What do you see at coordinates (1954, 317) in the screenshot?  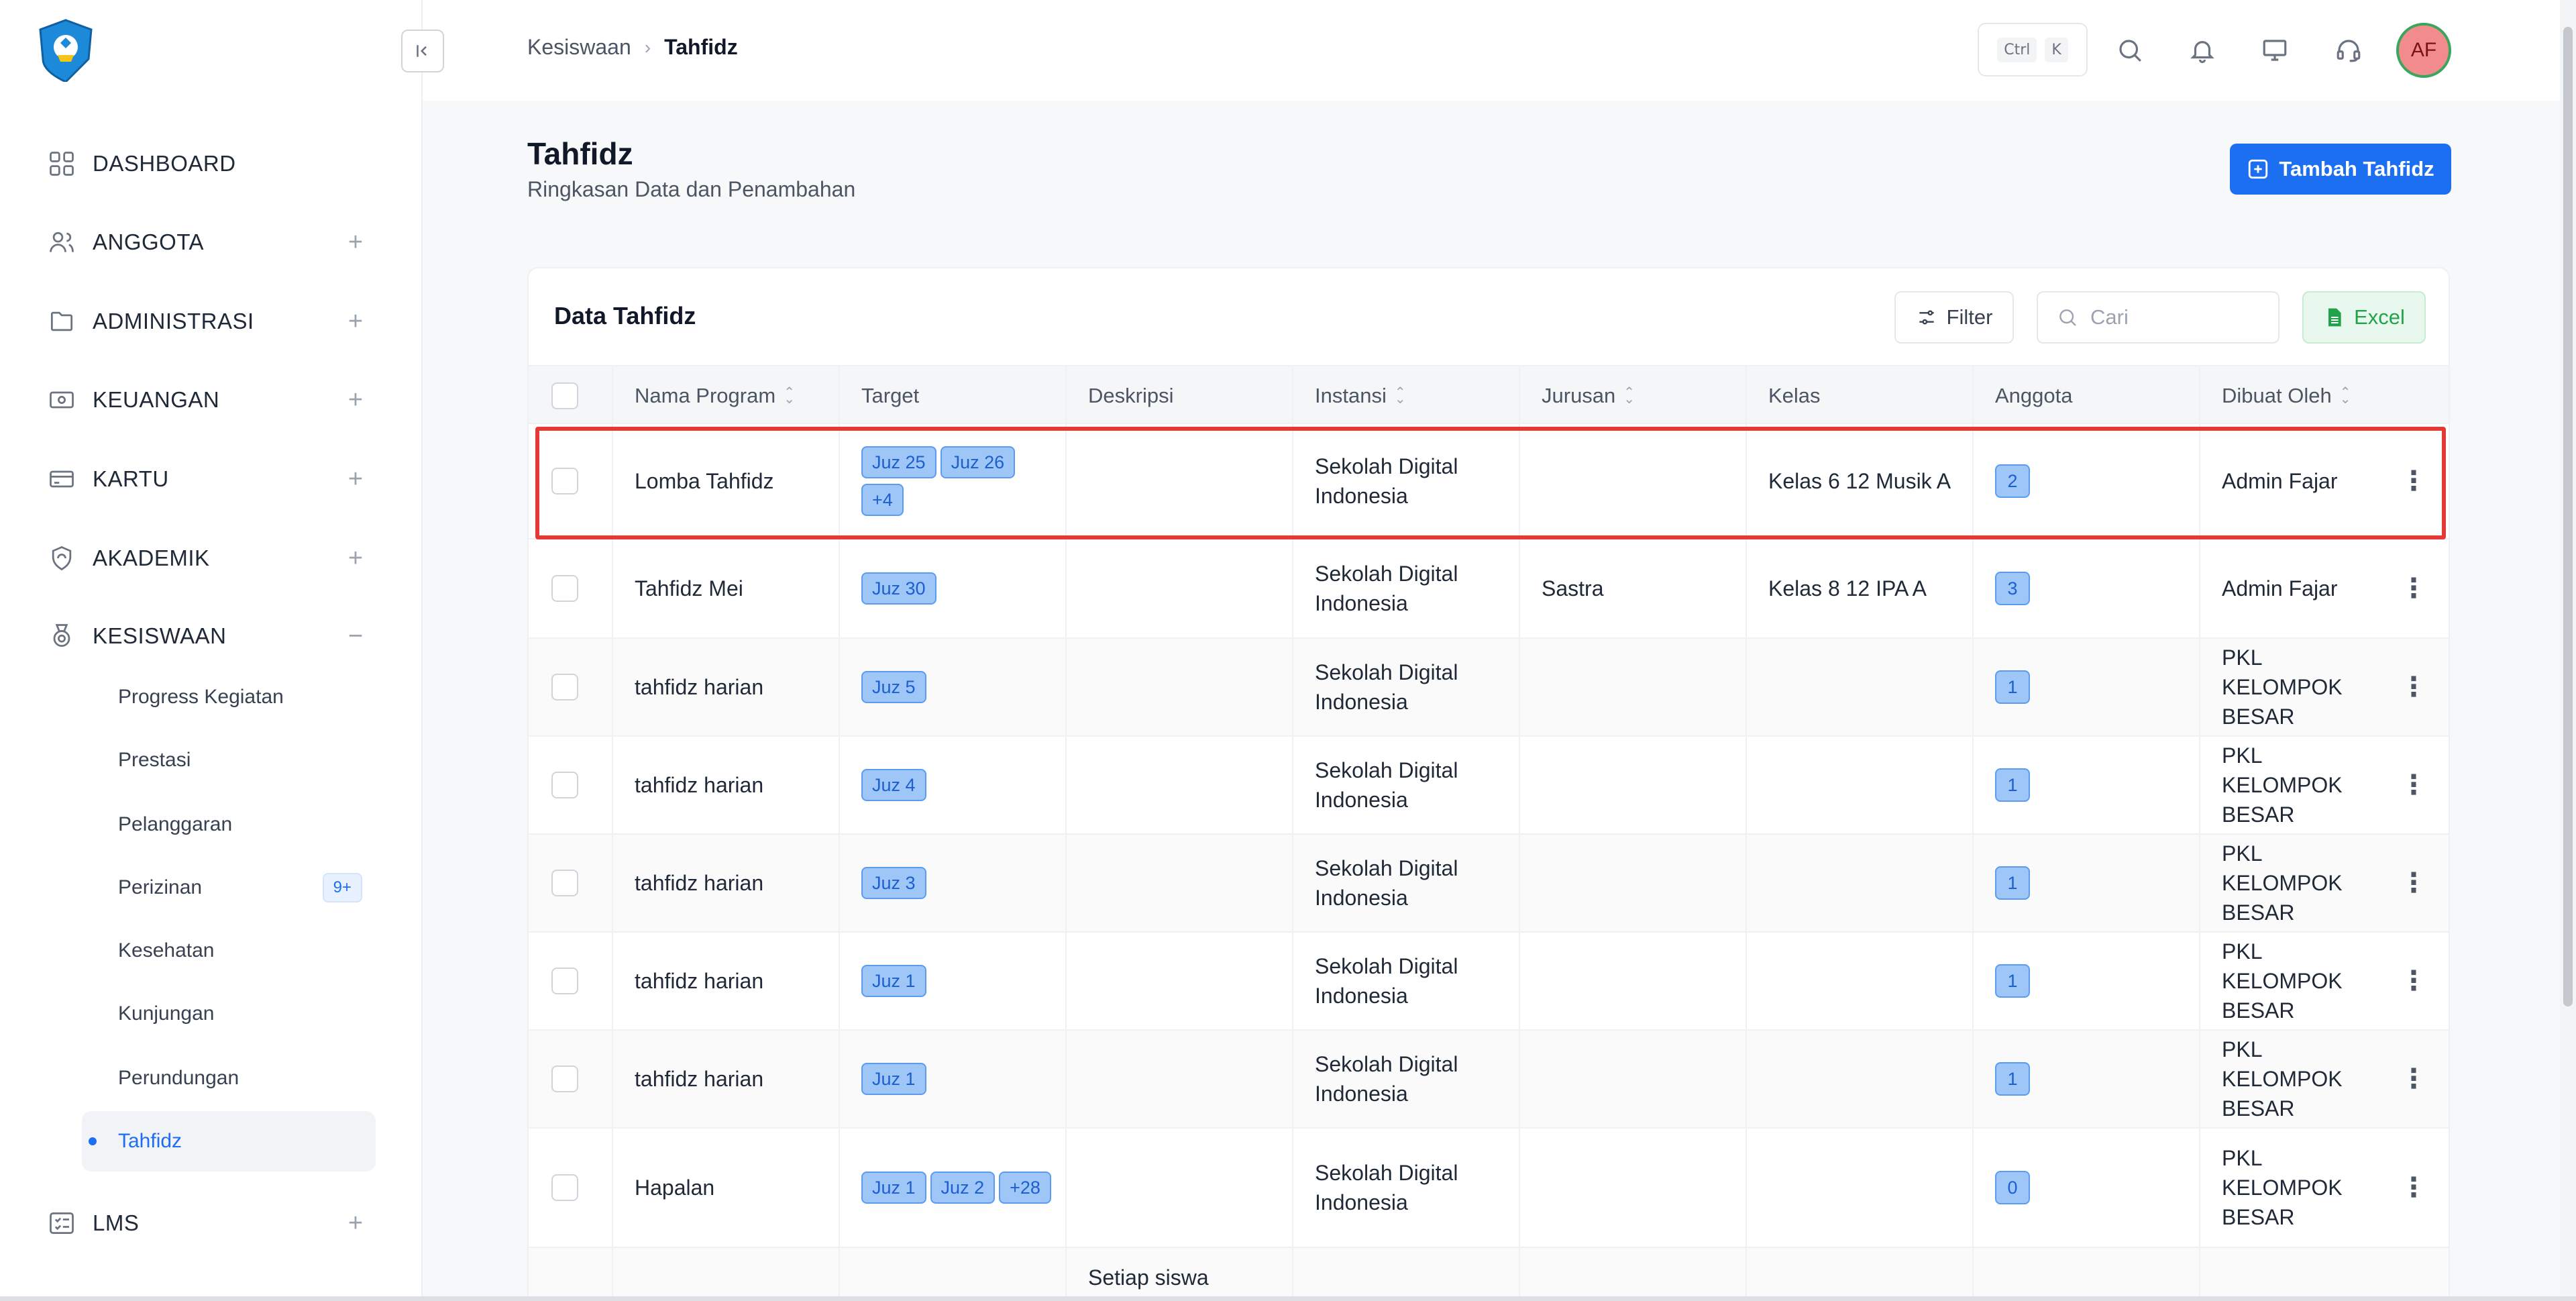 I see `filter-button: Filter` at bounding box center [1954, 317].